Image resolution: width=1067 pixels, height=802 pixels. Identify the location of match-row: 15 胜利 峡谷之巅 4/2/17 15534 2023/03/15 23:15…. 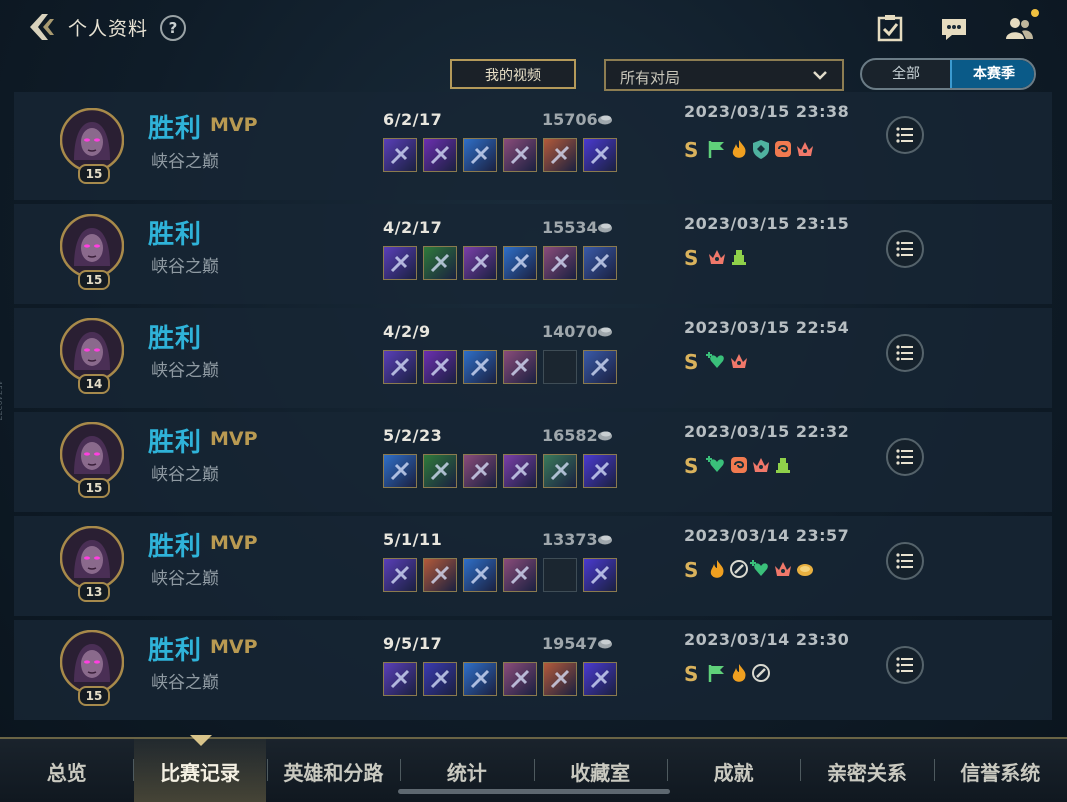
(533, 254).